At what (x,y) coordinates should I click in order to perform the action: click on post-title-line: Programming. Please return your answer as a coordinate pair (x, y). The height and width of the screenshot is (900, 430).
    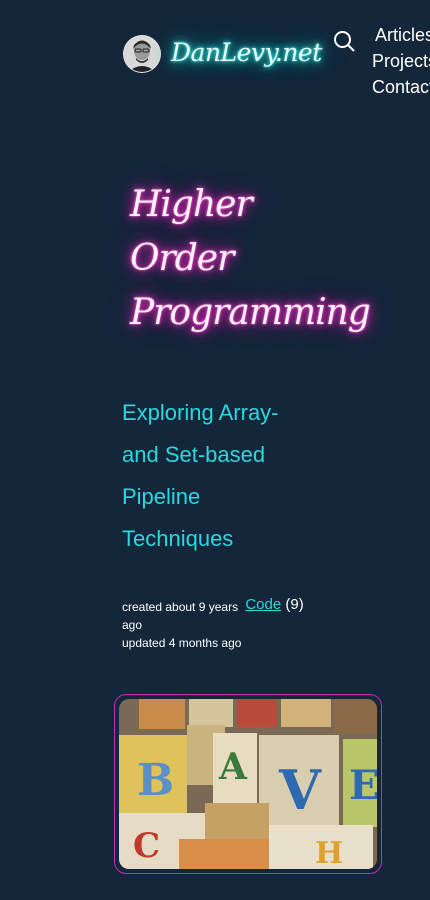
    Looking at the image, I should click on (250, 312).